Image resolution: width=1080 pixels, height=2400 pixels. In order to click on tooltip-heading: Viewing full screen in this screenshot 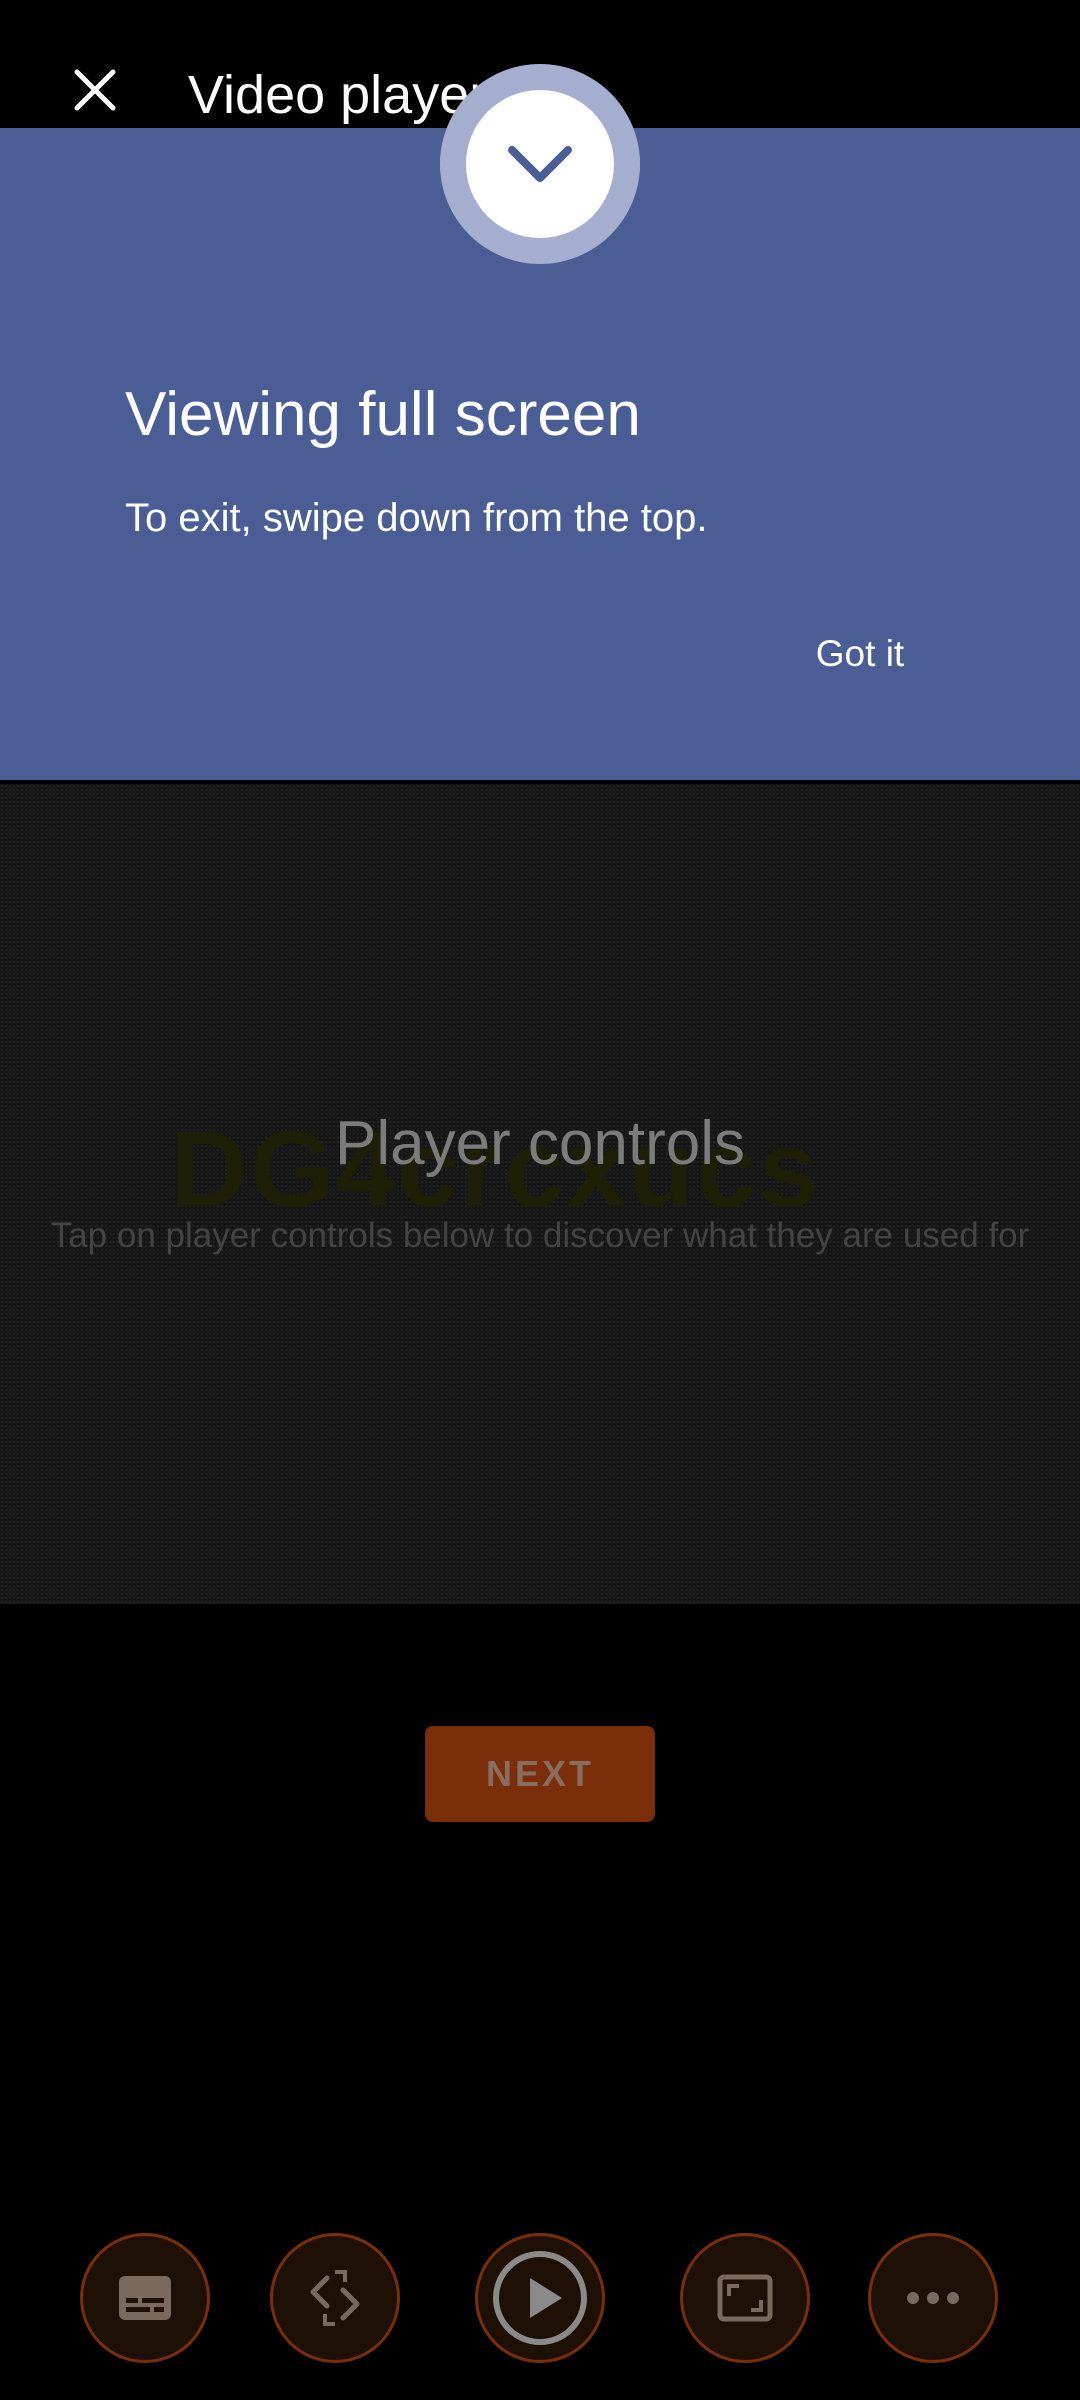, I will do `click(383, 414)`.